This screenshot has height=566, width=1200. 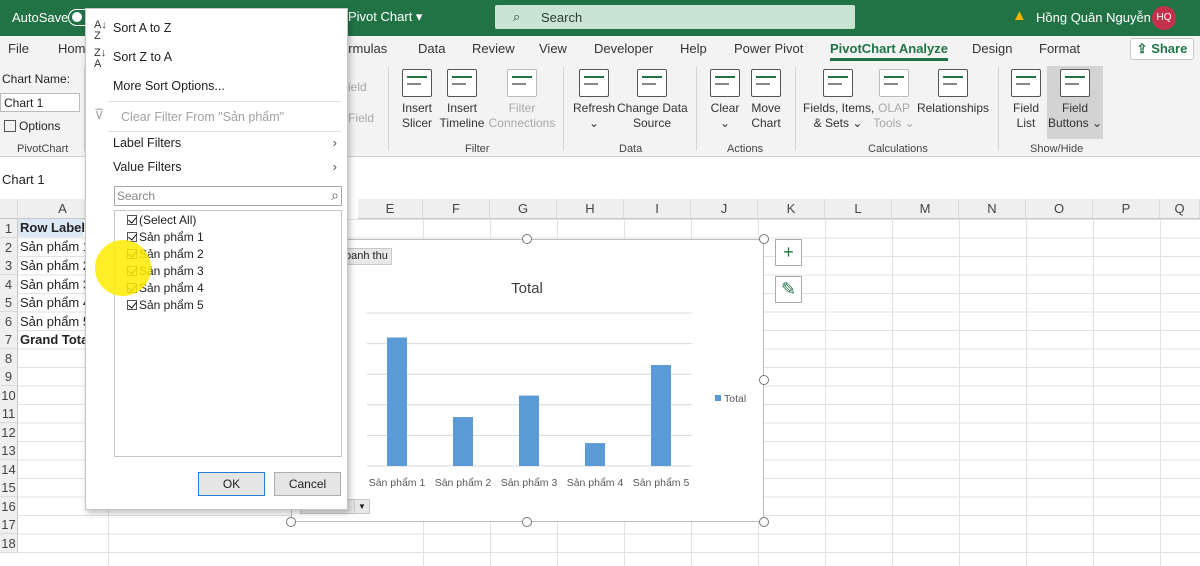 What do you see at coordinates (788, 289) in the screenshot?
I see `chart-styles-brush-icon: ✎` at bounding box center [788, 289].